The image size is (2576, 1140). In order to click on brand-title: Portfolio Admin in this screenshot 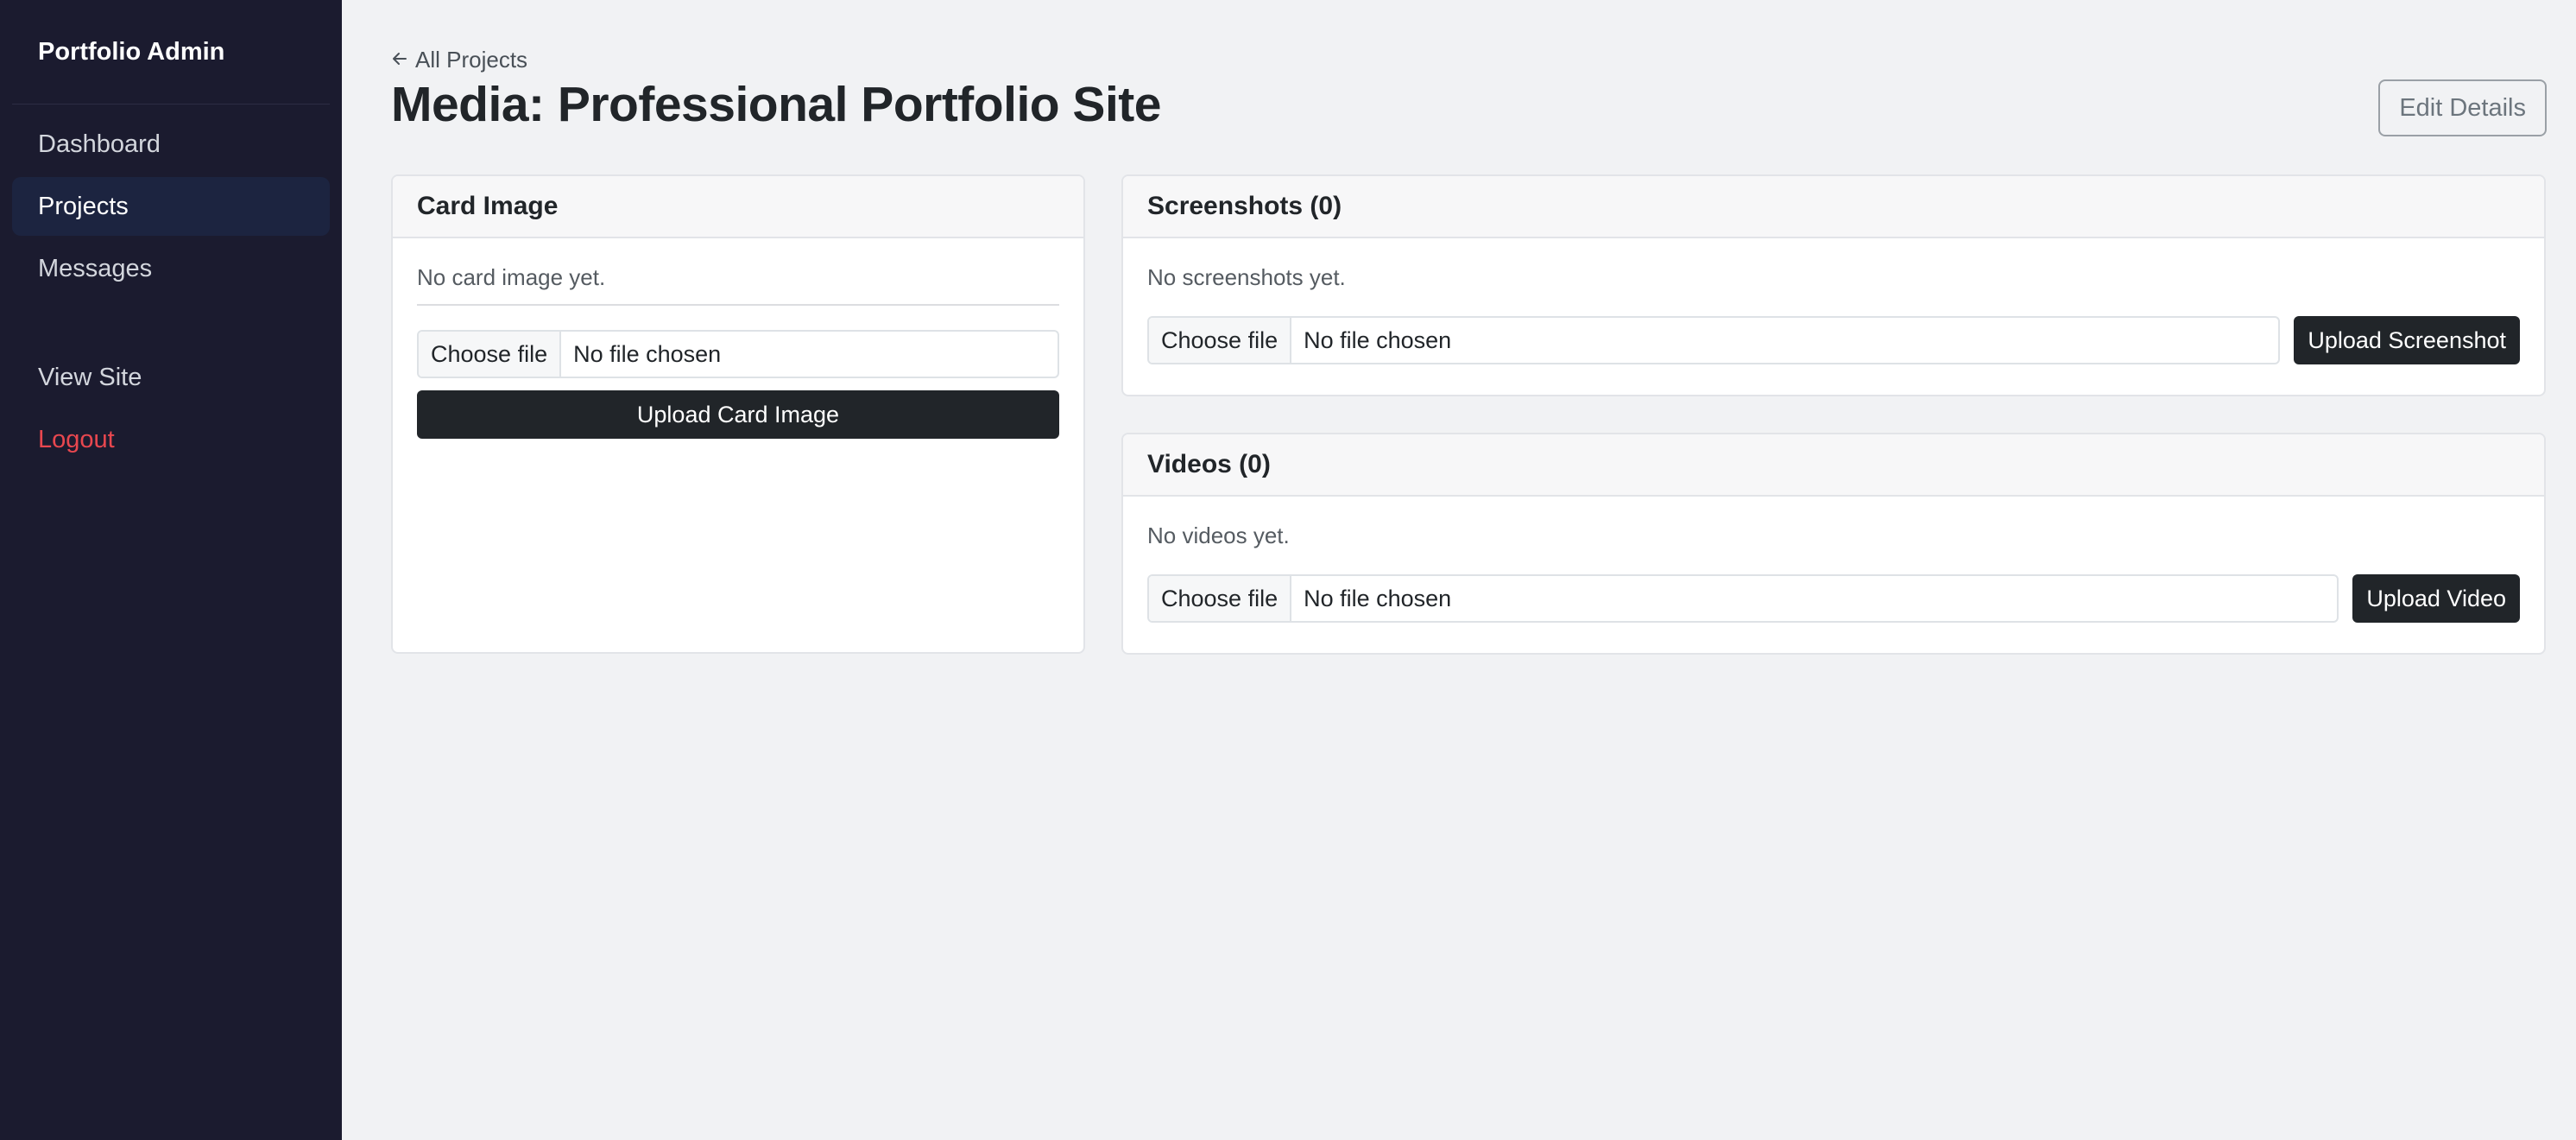, I will do `click(171, 52)`.